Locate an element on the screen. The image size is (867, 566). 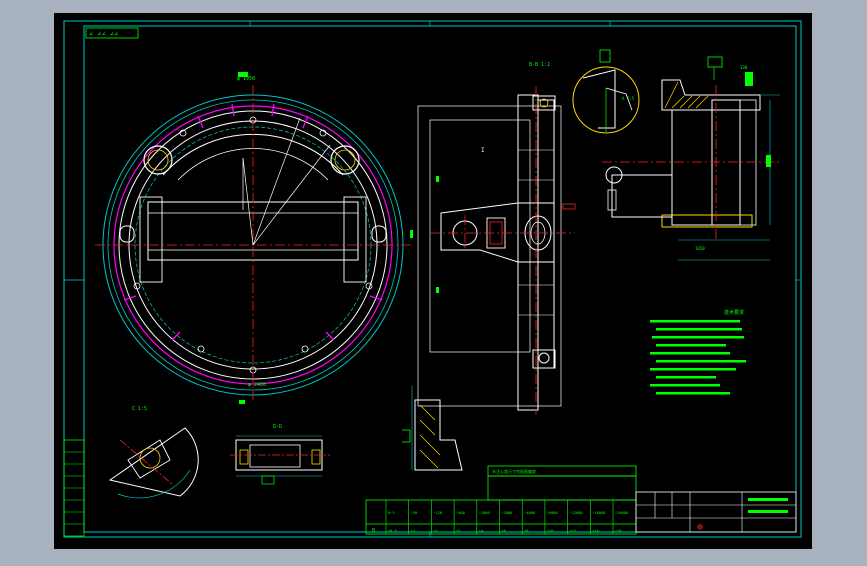
tolerance-value: ±6 is located at coordinates (504, 531).